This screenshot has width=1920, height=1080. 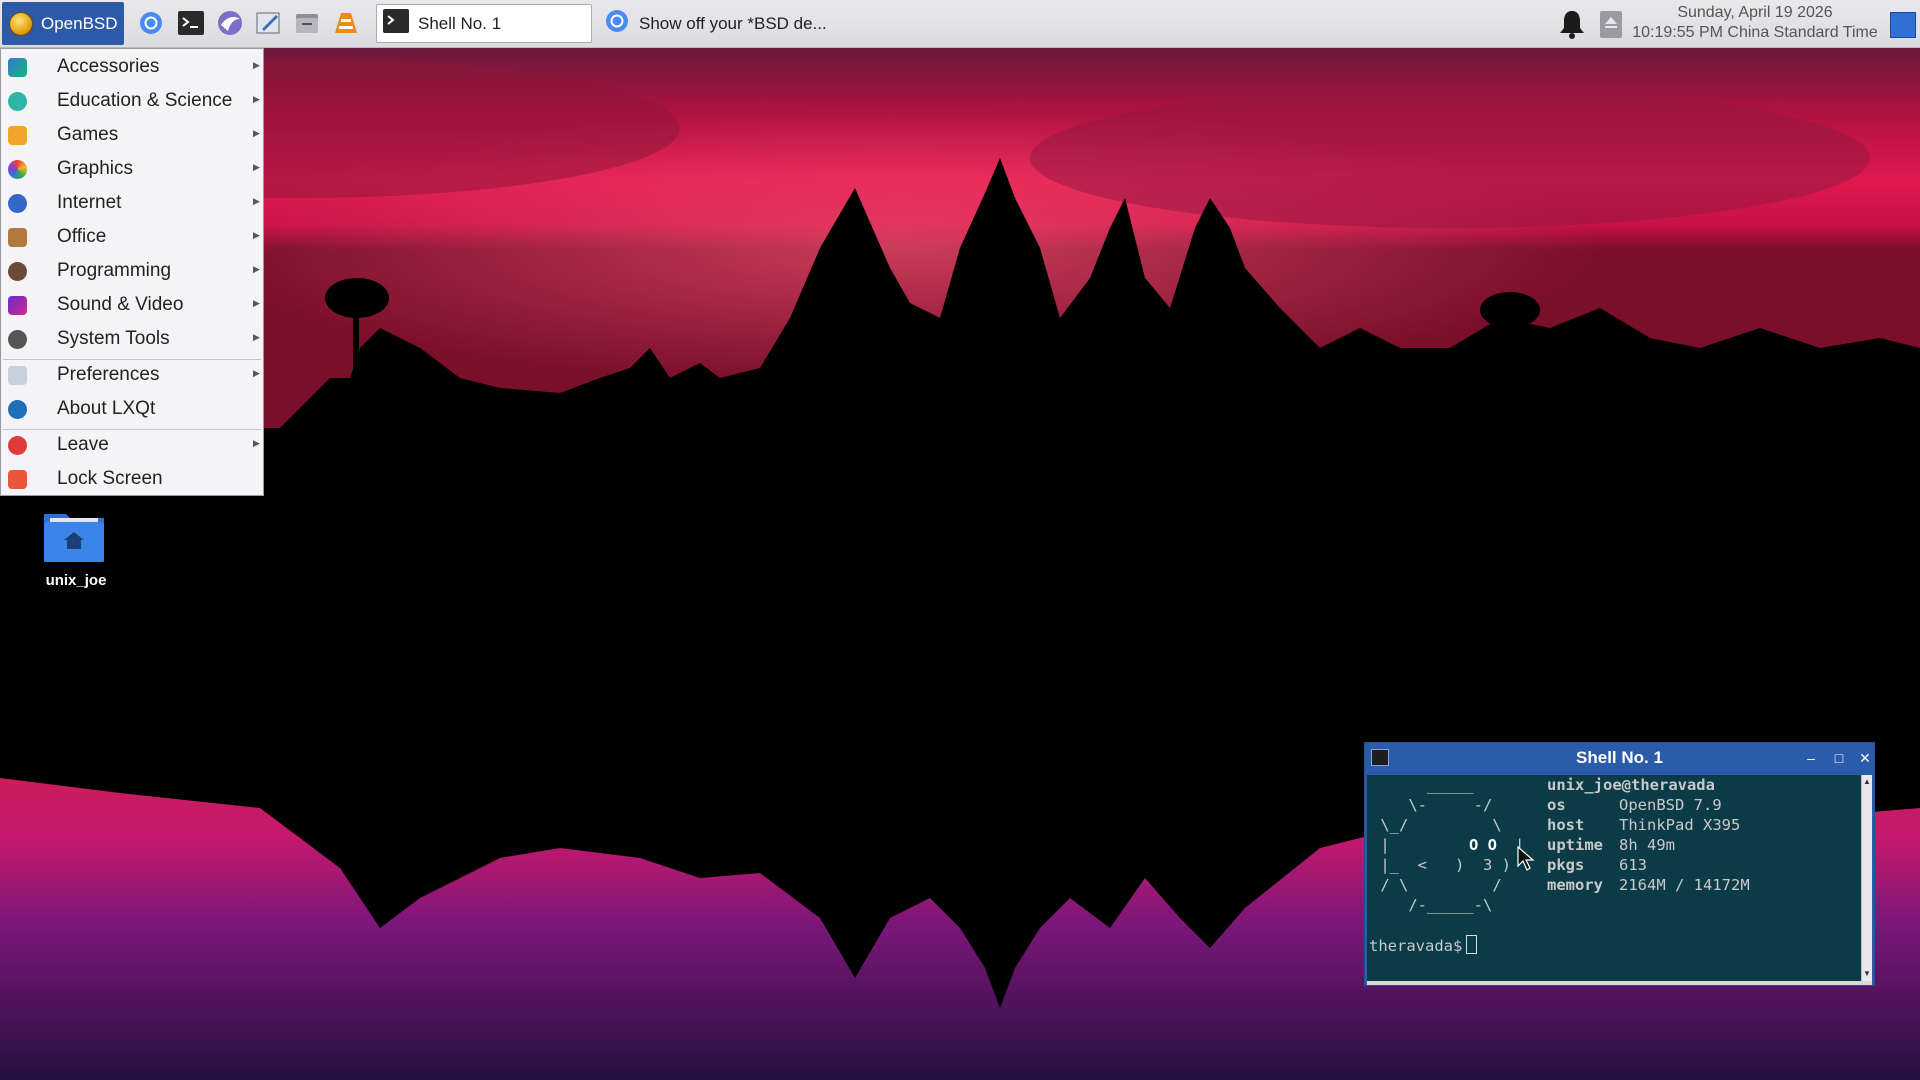 What do you see at coordinates (88, 134) in the screenshot?
I see `menu-item-label: Games` at bounding box center [88, 134].